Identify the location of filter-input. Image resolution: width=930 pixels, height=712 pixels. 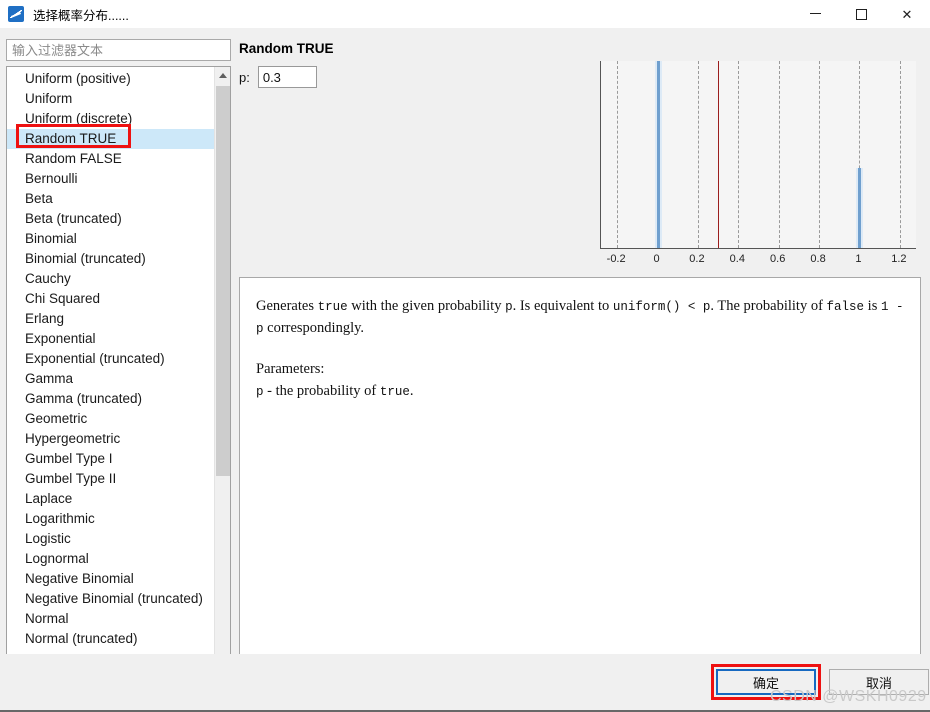
(118, 50).